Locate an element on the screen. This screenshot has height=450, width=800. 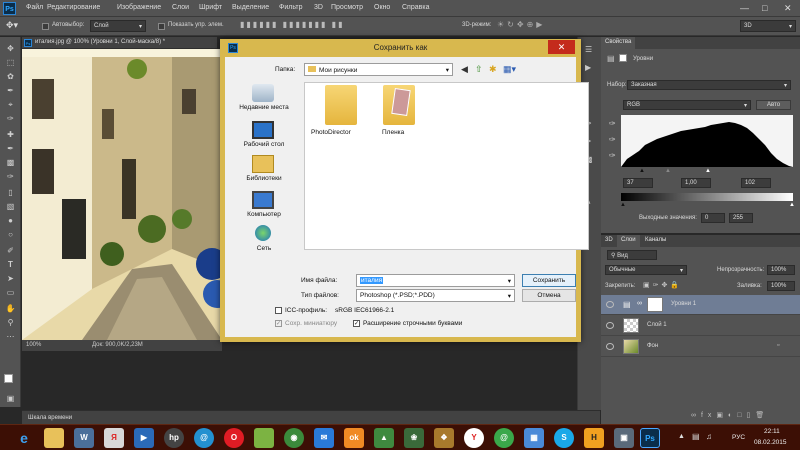
shape-tool-icon: ▭ is located at coordinates (10, 293).